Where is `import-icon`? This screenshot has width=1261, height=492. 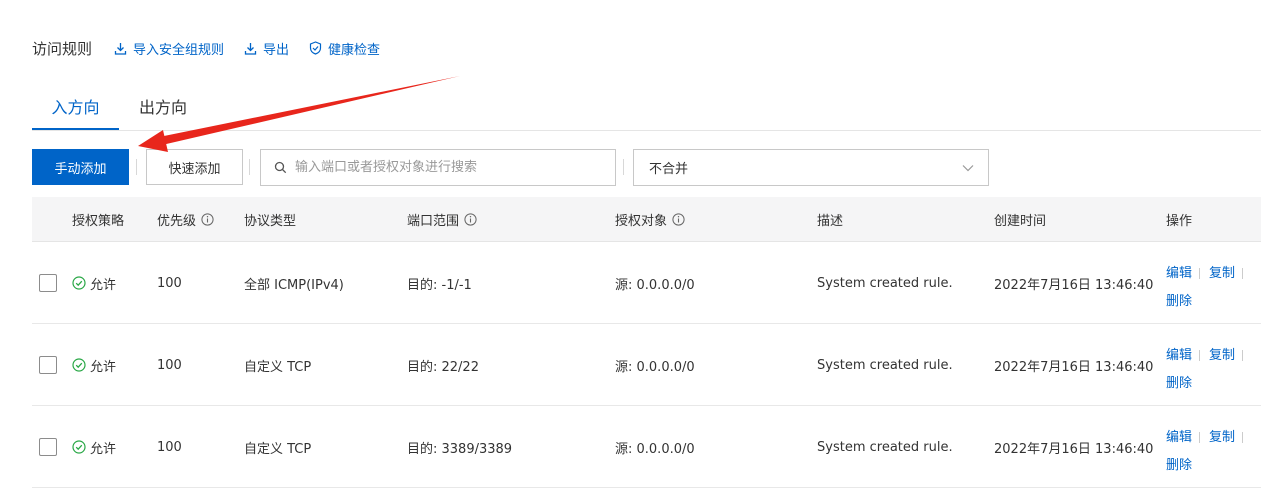 import-icon is located at coordinates (120, 48).